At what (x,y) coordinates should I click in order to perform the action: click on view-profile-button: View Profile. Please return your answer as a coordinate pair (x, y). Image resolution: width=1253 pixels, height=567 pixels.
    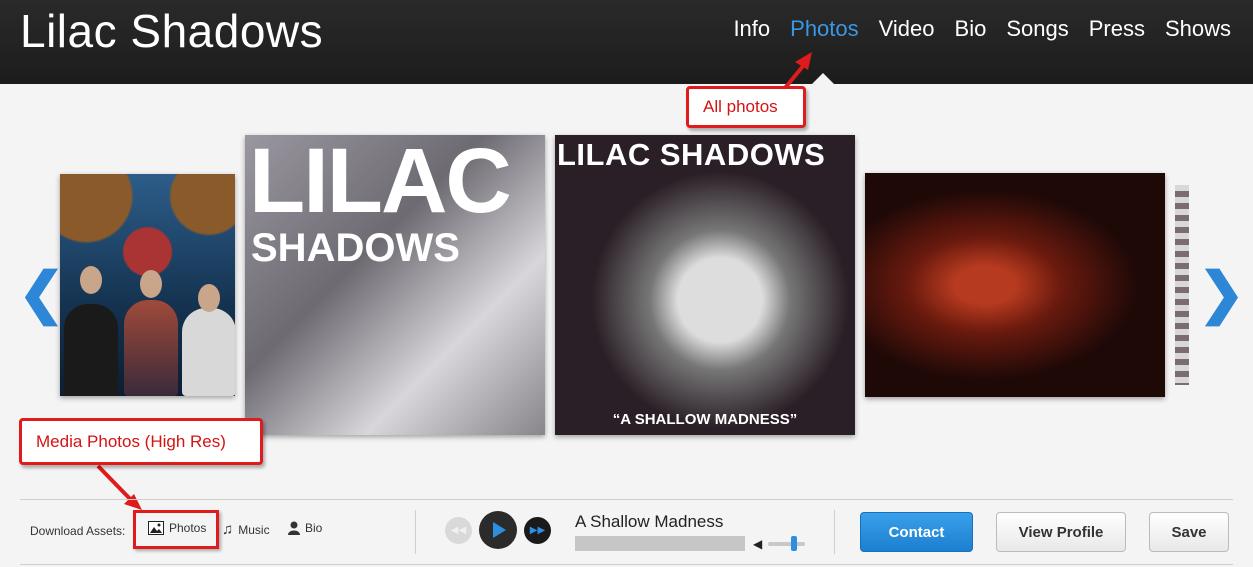
    Looking at the image, I should click on (1061, 532).